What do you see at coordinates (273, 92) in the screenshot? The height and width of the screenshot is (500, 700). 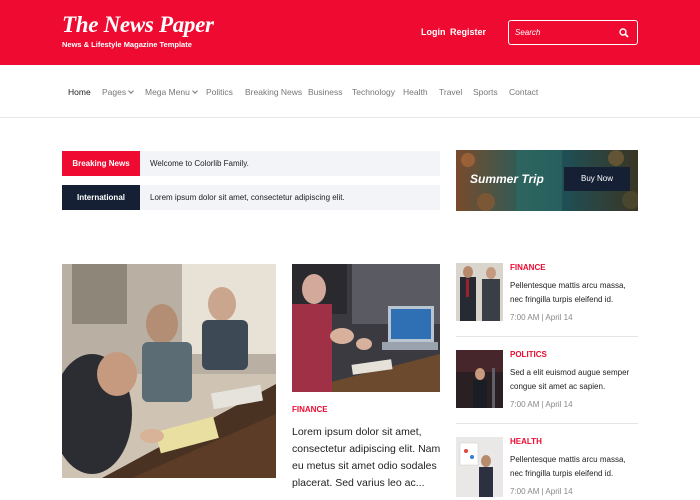 I see `nav-item-breaking-news: Breaking News` at bounding box center [273, 92].